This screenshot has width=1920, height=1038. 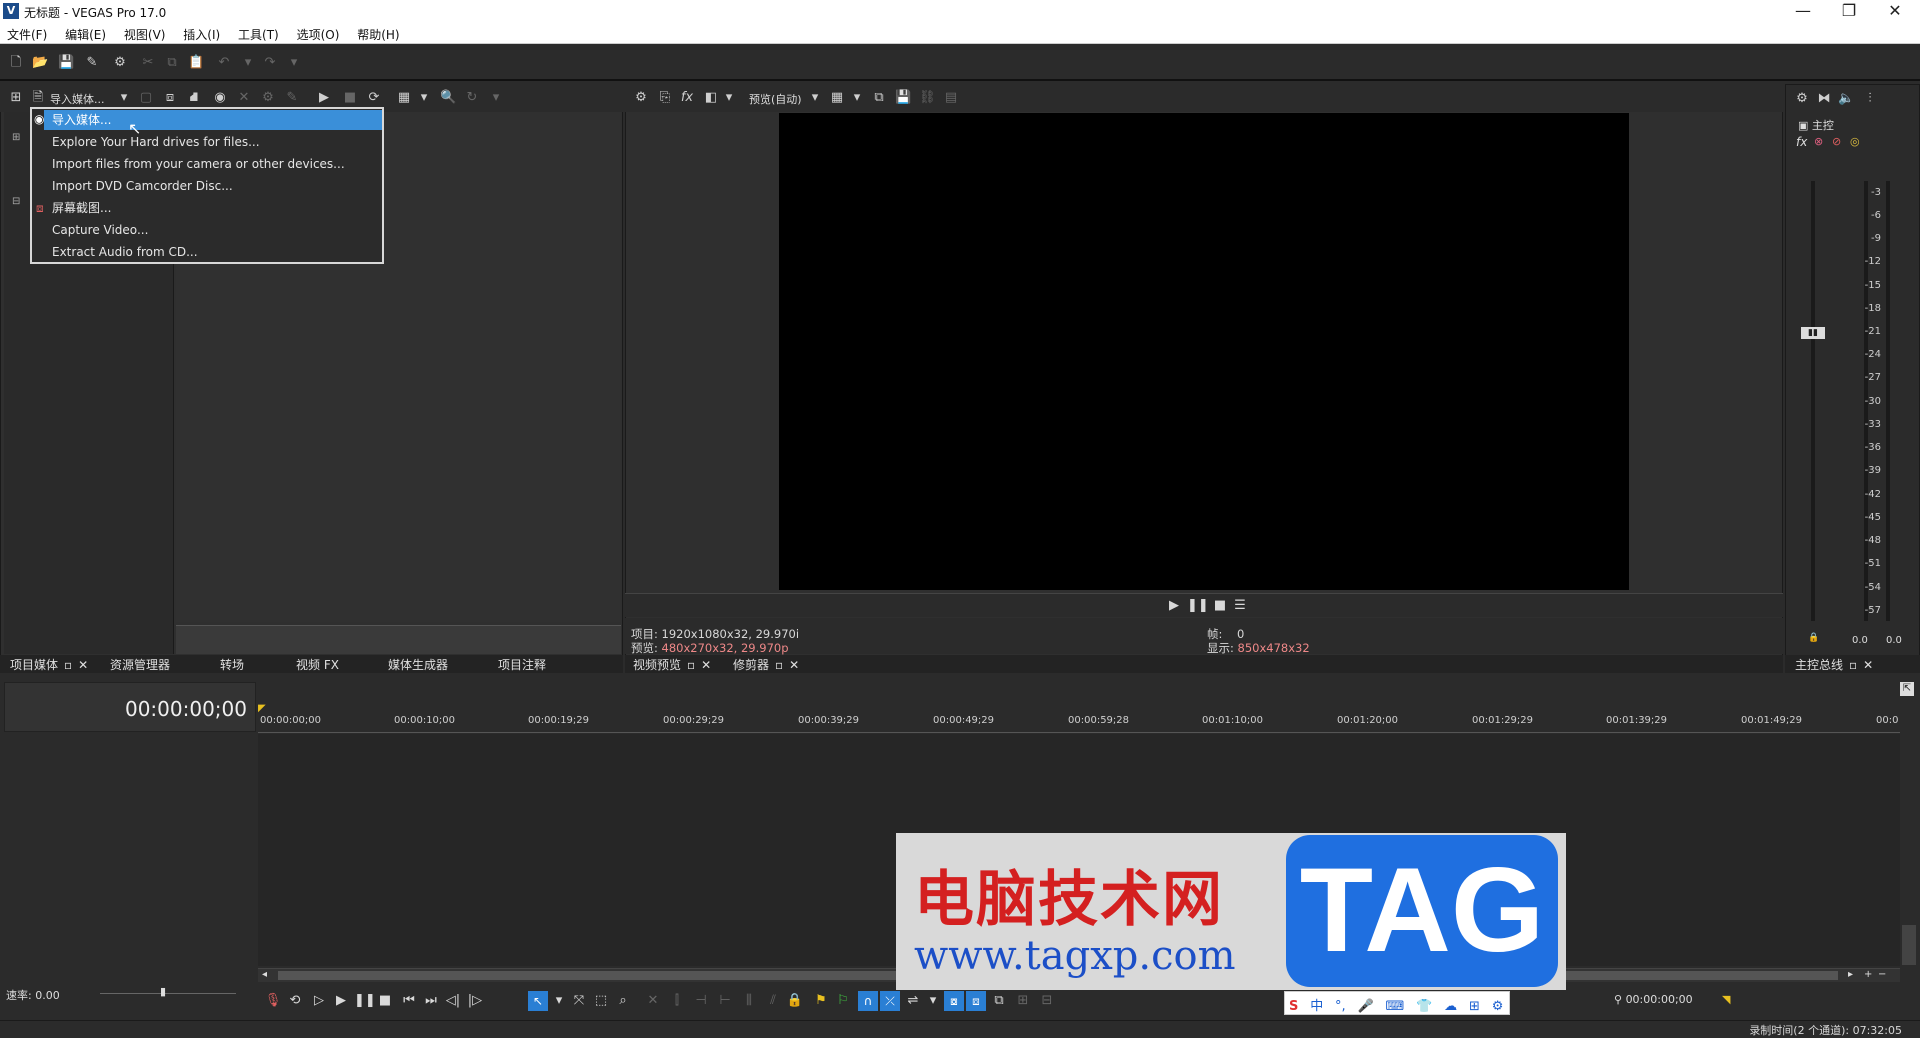 What do you see at coordinates (220, 98) in the screenshot?
I see `web-icon: ◉` at bounding box center [220, 98].